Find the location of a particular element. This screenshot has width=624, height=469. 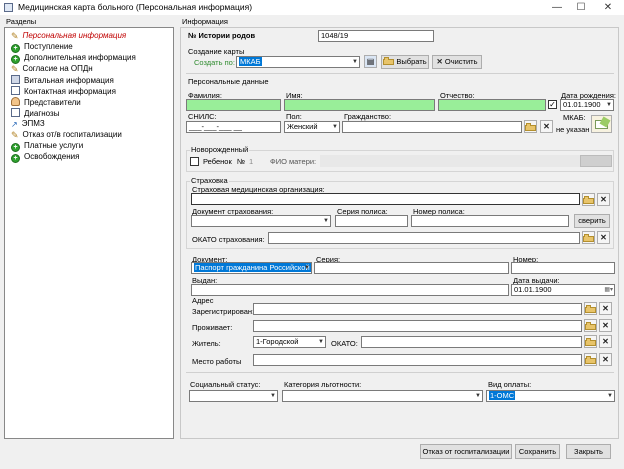

work-lookup-button is located at coordinates (590, 359).